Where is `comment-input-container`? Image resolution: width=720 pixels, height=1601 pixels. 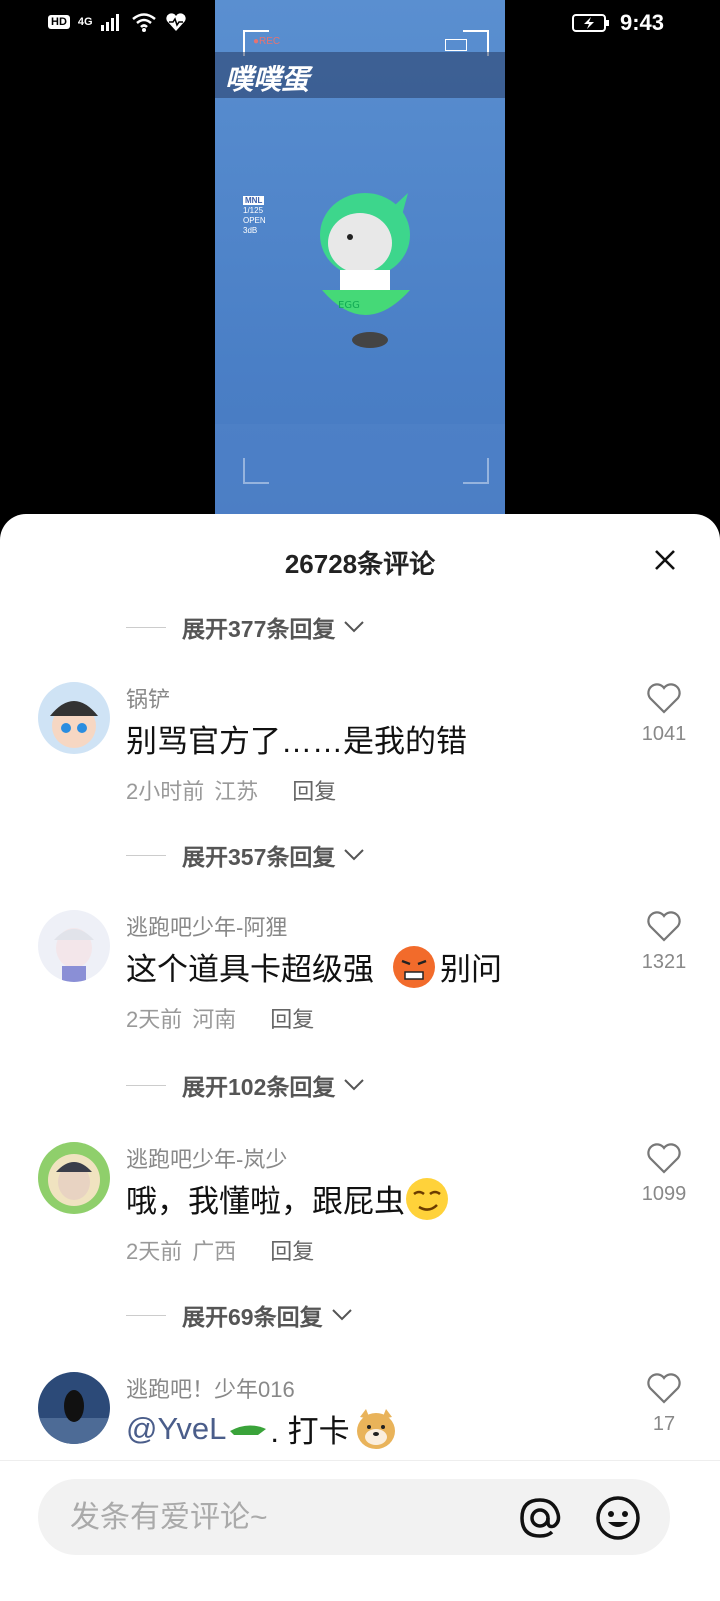
comment-input-container is located at coordinates (354, 1518).